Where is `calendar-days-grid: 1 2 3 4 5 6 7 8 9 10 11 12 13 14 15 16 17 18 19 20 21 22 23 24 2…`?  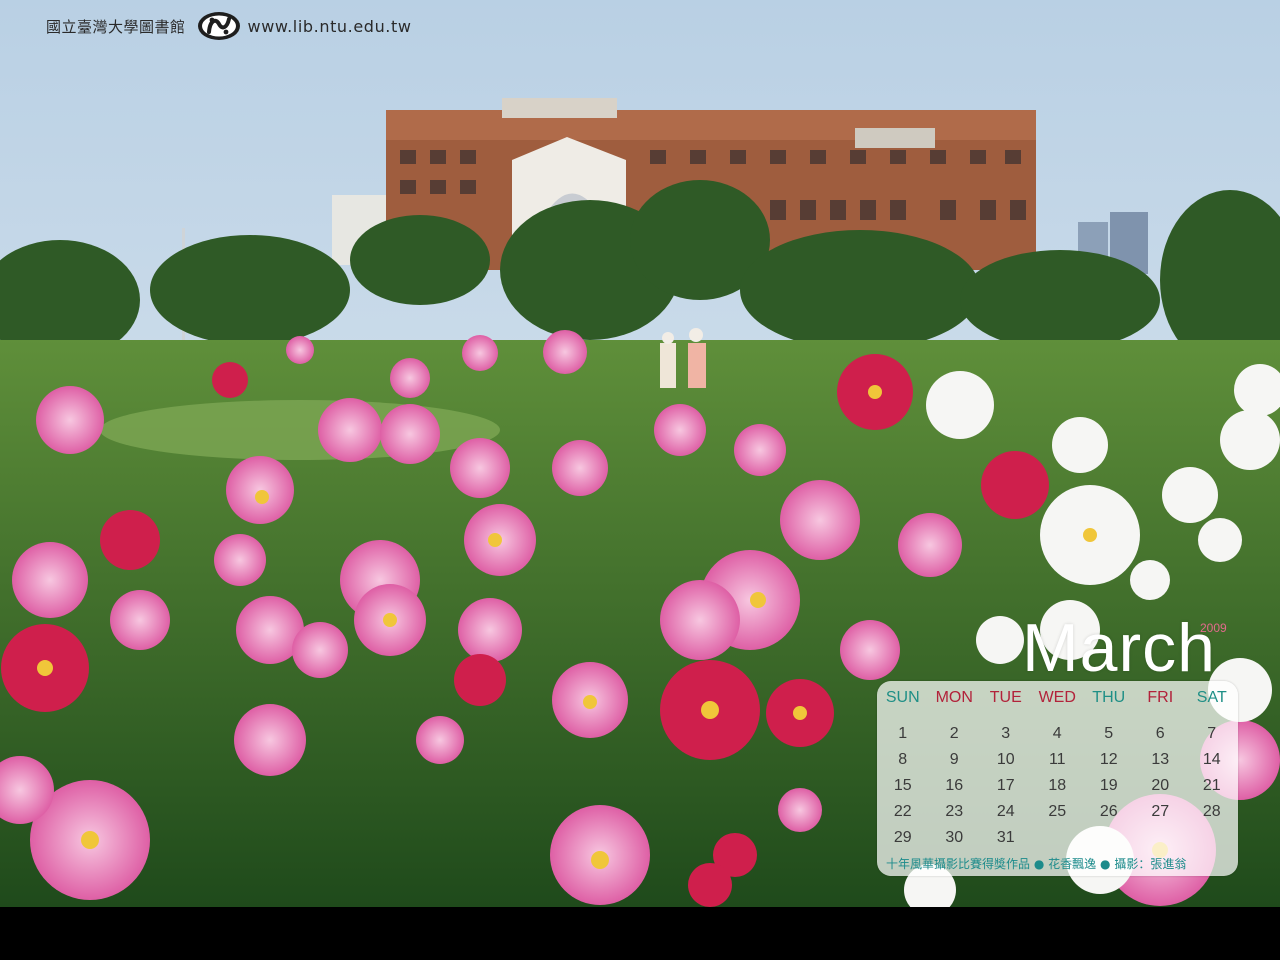 calendar-days-grid: 1 2 3 4 5 6 7 8 9 10 11 12 13 14 15 16 17 18 19 20 21 22 23 24 2… is located at coordinates (1057, 786).